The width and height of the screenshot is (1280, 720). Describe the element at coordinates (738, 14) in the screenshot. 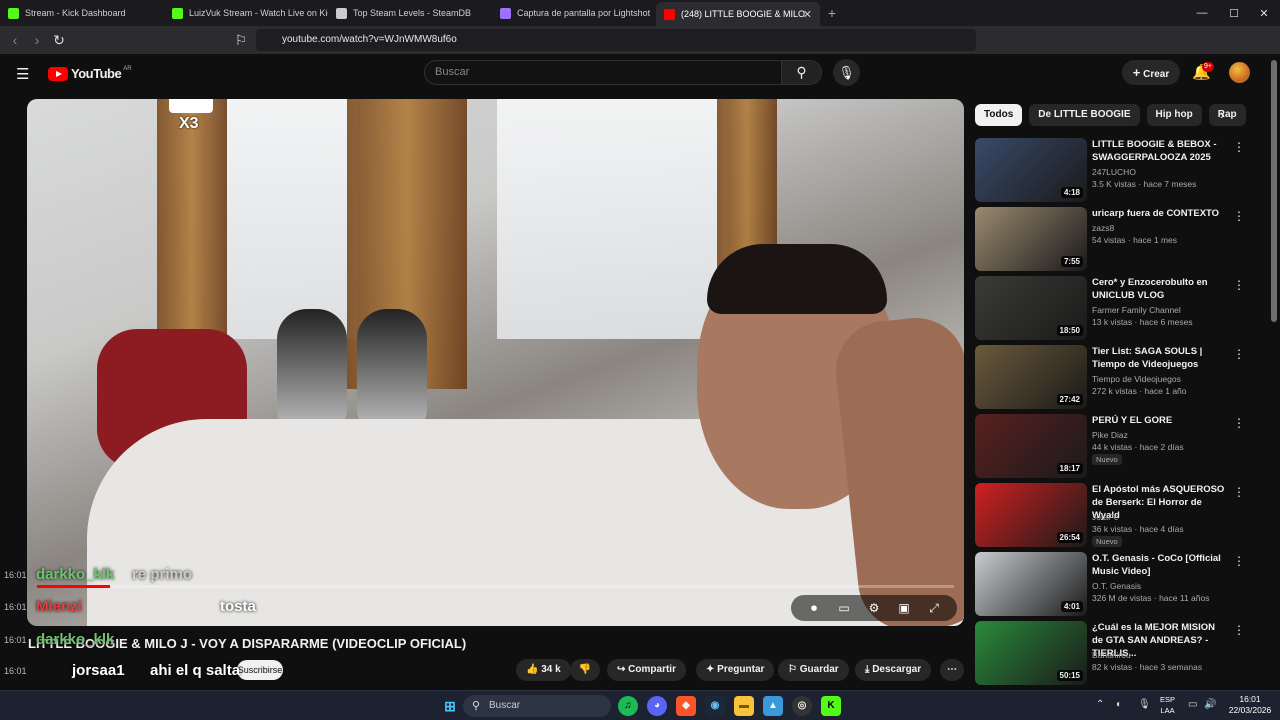

I see `browser-tab: (248) LITTLE BOOGIE & MILO ✕` at that location.